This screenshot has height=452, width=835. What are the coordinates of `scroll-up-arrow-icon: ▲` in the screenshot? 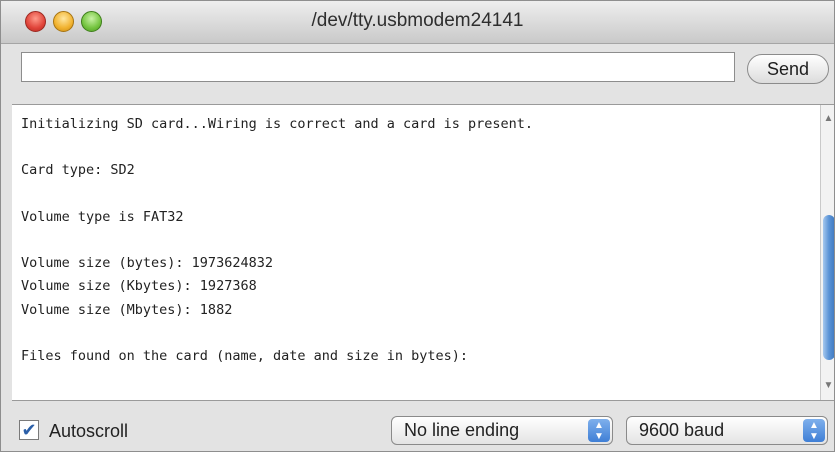 It's located at (827, 119).